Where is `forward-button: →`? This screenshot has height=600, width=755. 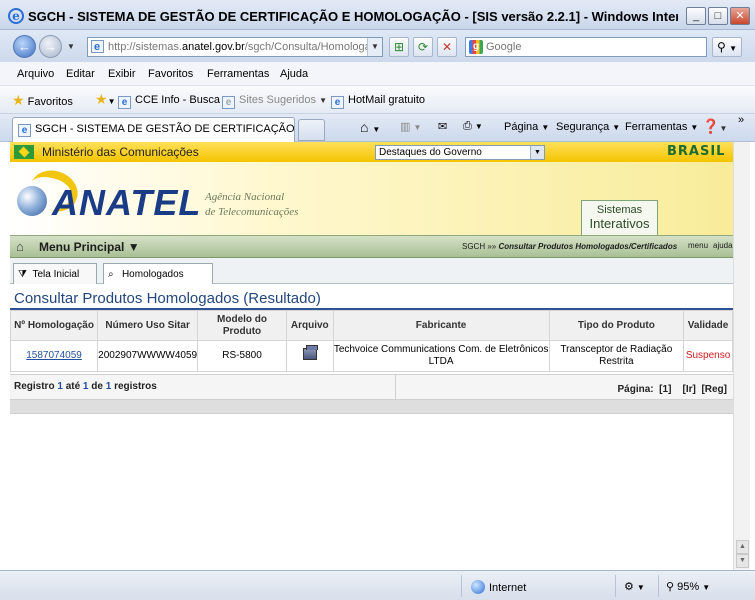
forward-button: → is located at coordinates (50, 46).